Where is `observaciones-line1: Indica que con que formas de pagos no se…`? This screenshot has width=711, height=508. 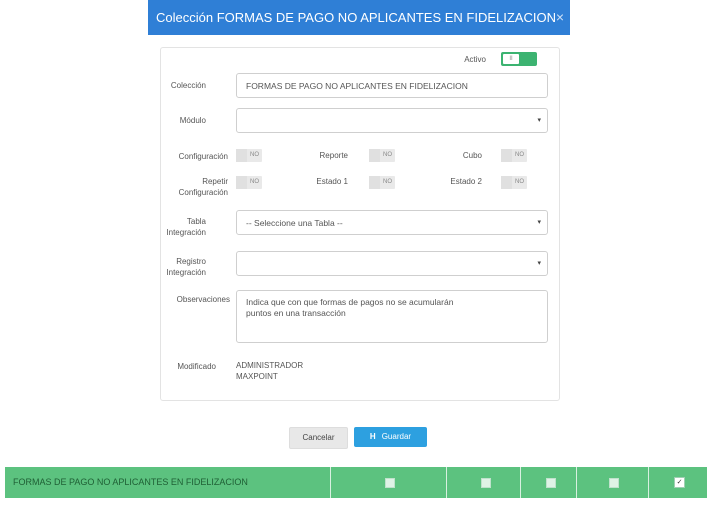
observaciones-line1: Indica que con que formas de pagos no se… is located at coordinates (350, 302).